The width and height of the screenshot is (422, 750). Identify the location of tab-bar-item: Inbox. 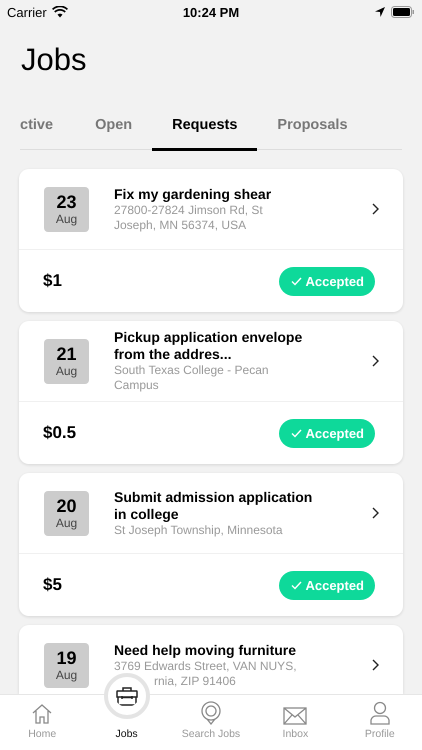
(295, 722).